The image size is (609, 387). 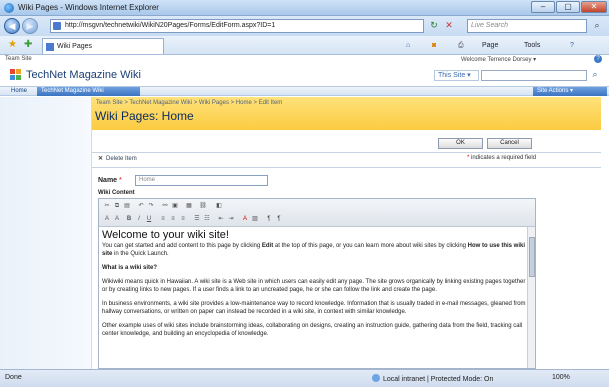 What do you see at coordinates (219, 206) in the screenshot?
I see `html-icon: ◧` at bounding box center [219, 206].